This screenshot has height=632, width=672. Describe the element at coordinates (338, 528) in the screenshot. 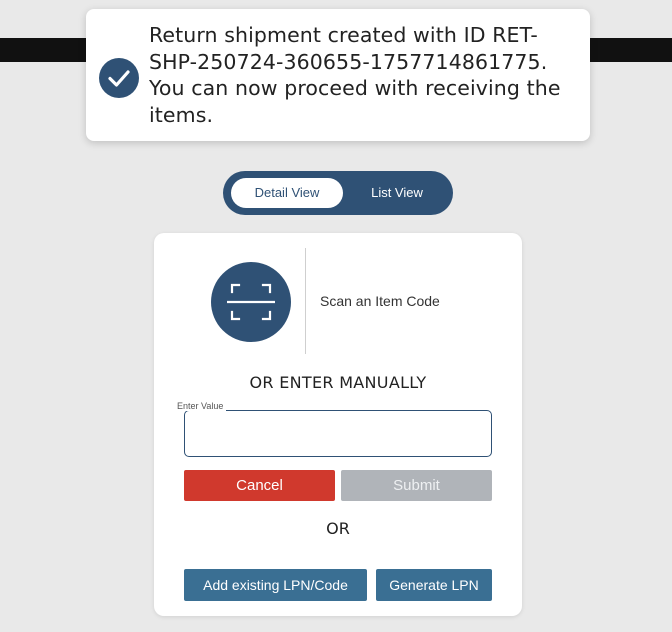

I see `or-separator: OR` at that location.